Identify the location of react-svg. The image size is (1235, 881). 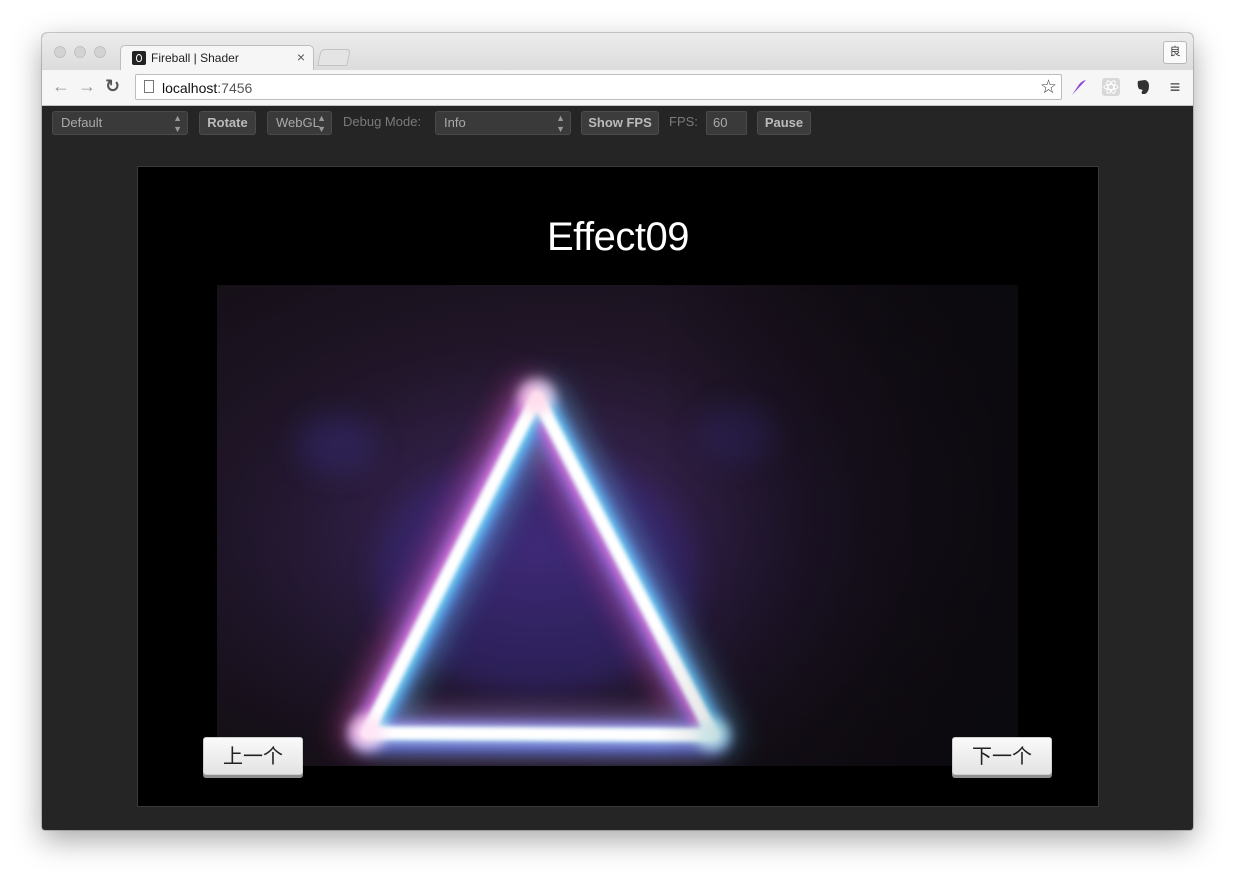
(1111, 87).